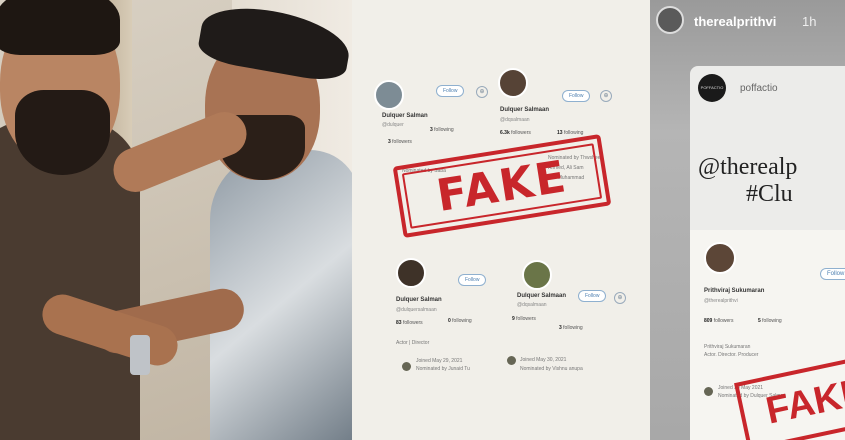 The width and height of the screenshot is (845, 440). What do you see at coordinates (570, 133) in the screenshot?
I see `following-stat: 13 following` at bounding box center [570, 133].